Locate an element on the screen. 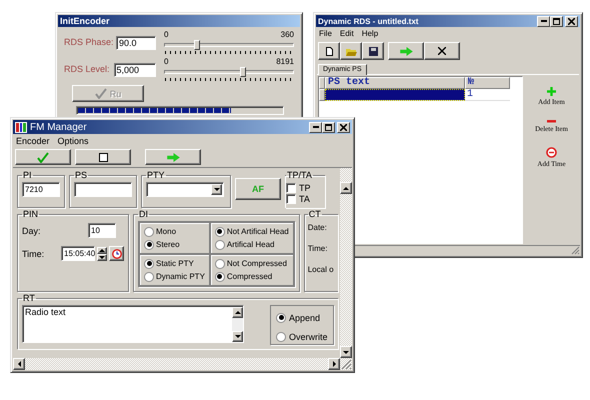 This screenshot has height=400, width=590. radio-label: Not Artifical Head is located at coordinates (257, 231).